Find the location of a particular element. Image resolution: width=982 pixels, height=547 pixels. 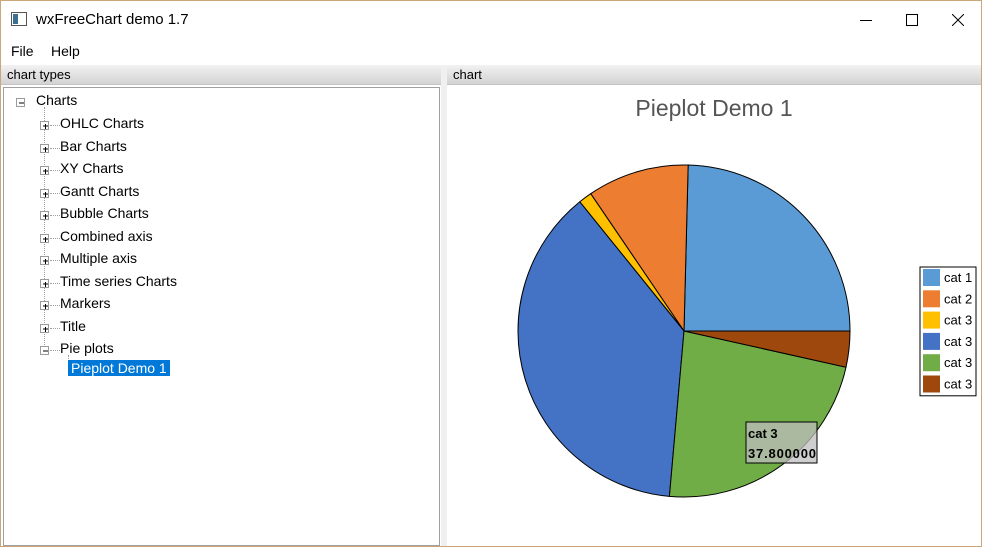

panel-splitter is located at coordinates (444, 305).